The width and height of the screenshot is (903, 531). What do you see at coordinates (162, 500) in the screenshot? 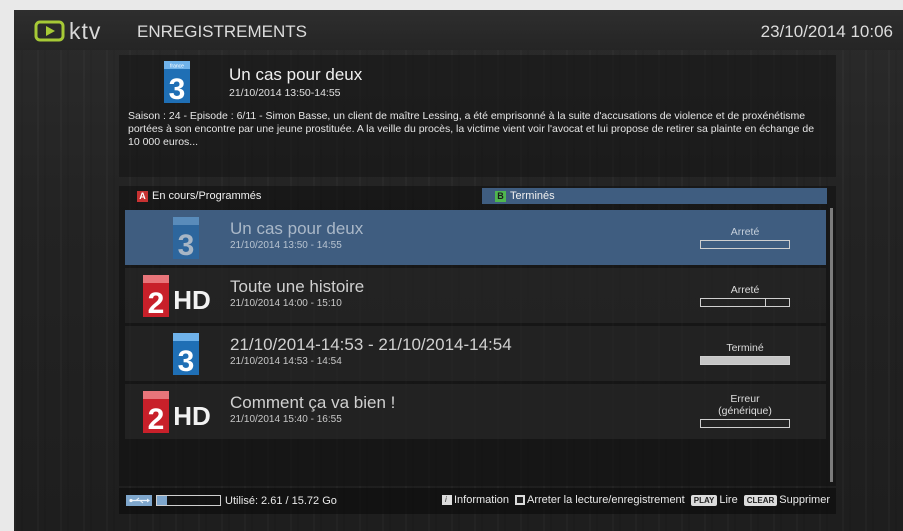
I see `storage-usage-fill` at bounding box center [162, 500].